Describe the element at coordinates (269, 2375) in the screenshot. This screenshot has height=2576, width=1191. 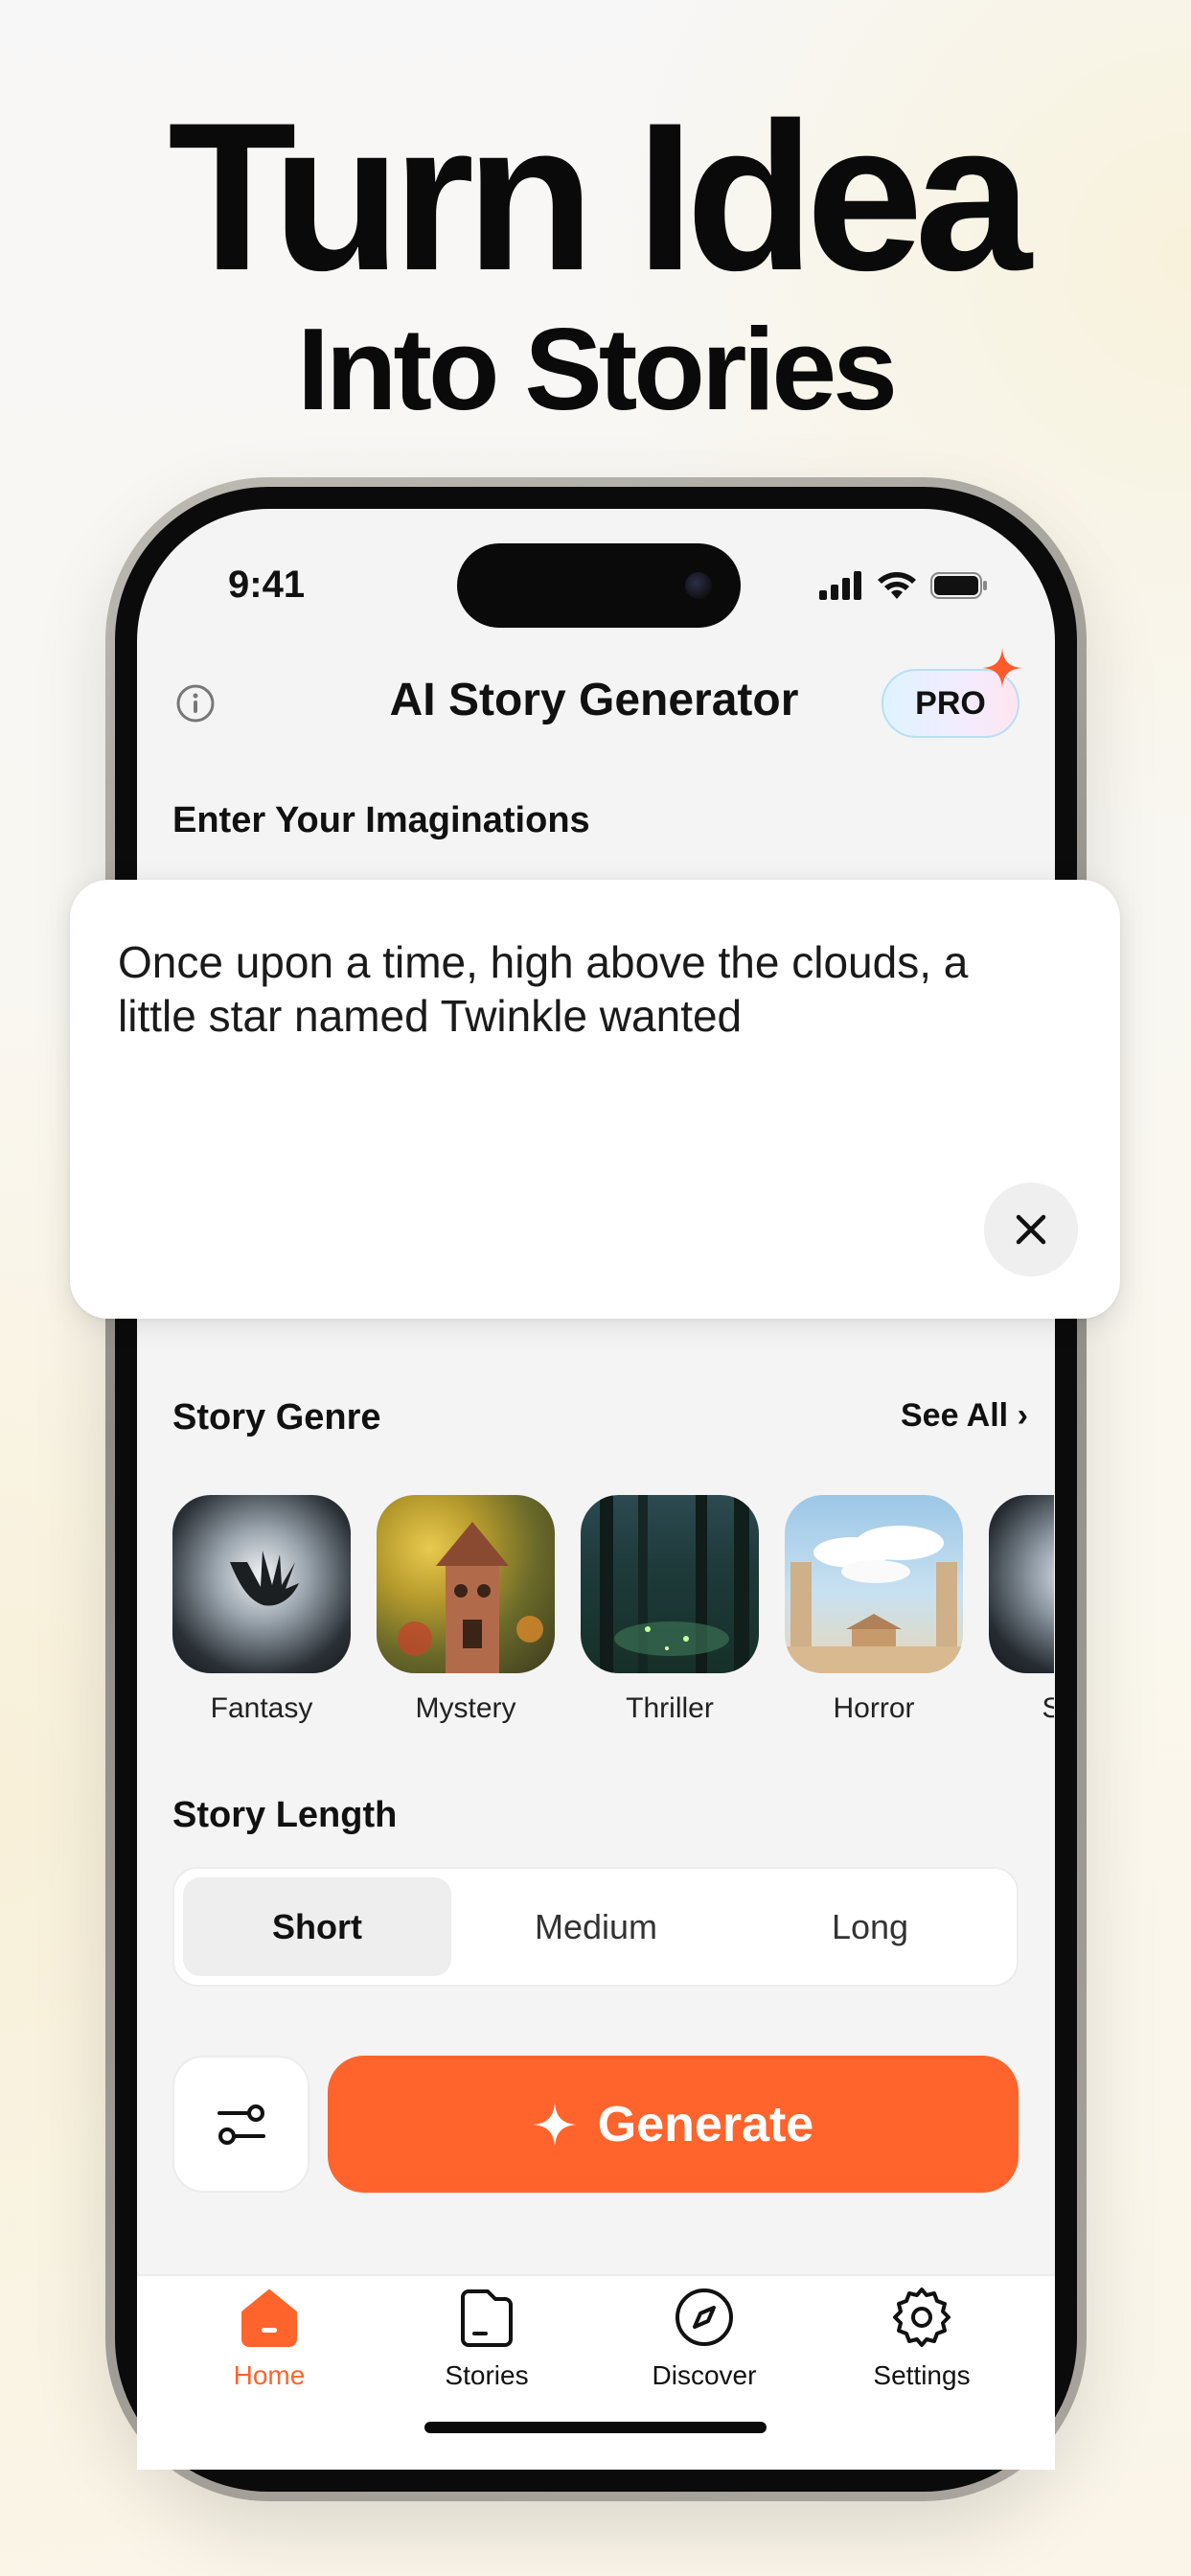
I see `tab-label: Home` at that location.